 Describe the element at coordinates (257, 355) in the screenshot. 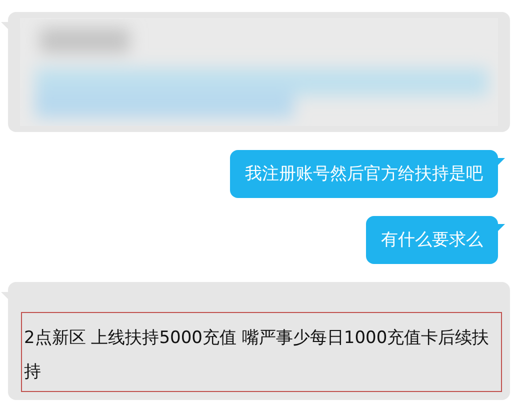

I see `message-text: 2点新区 上线扶持5000充值 嘴严事少每日1000充值卡后续扶持` at that location.